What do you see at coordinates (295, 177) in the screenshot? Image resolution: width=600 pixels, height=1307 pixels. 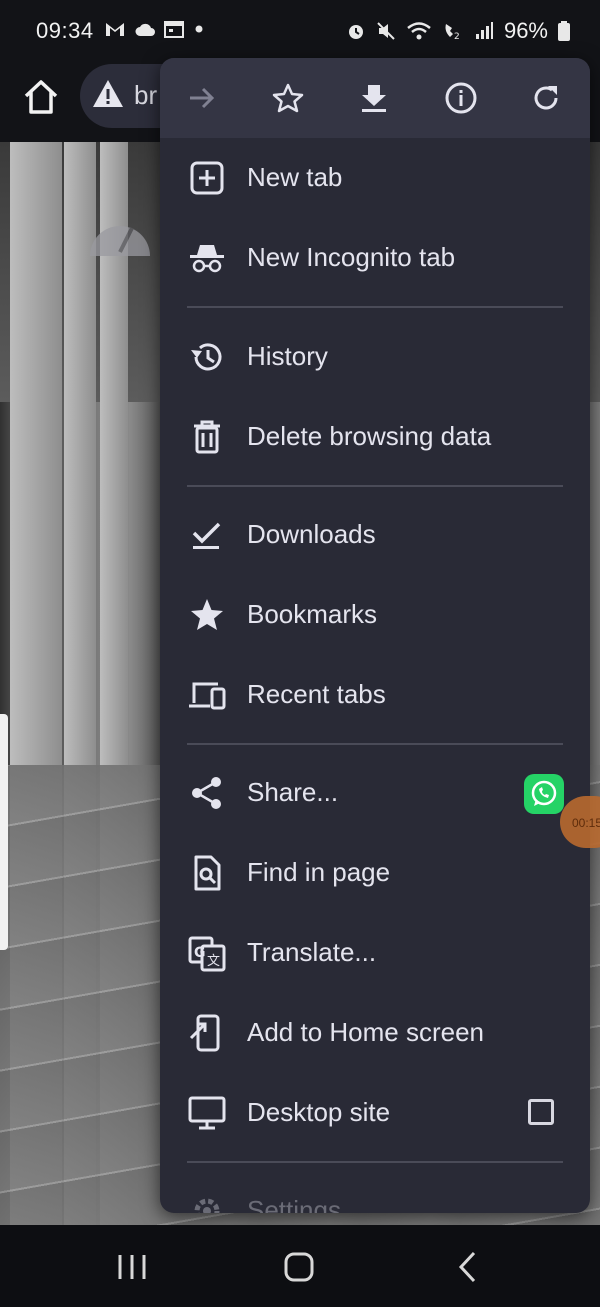 I see `menu-item-label: New tab` at bounding box center [295, 177].